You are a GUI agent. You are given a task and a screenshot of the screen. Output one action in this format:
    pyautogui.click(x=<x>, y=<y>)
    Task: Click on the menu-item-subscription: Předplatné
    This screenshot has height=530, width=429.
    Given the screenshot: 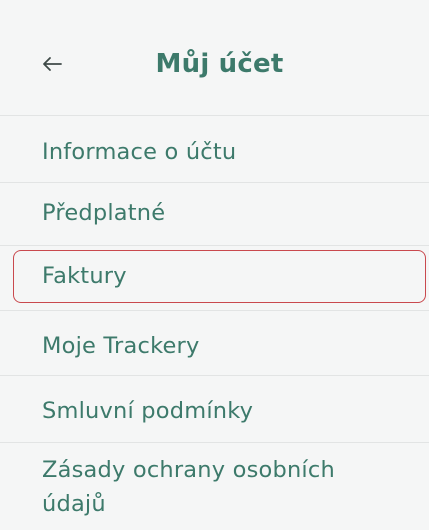 What is the action you would take?
    pyautogui.click(x=214, y=214)
    